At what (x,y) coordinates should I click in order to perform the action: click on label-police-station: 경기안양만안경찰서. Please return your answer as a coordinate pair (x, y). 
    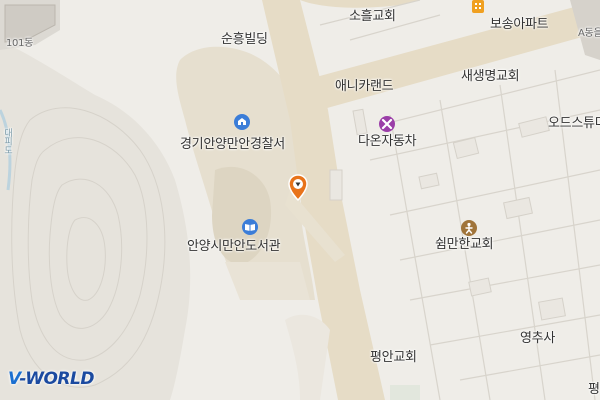
    Looking at the image, I should click on (232, 144).